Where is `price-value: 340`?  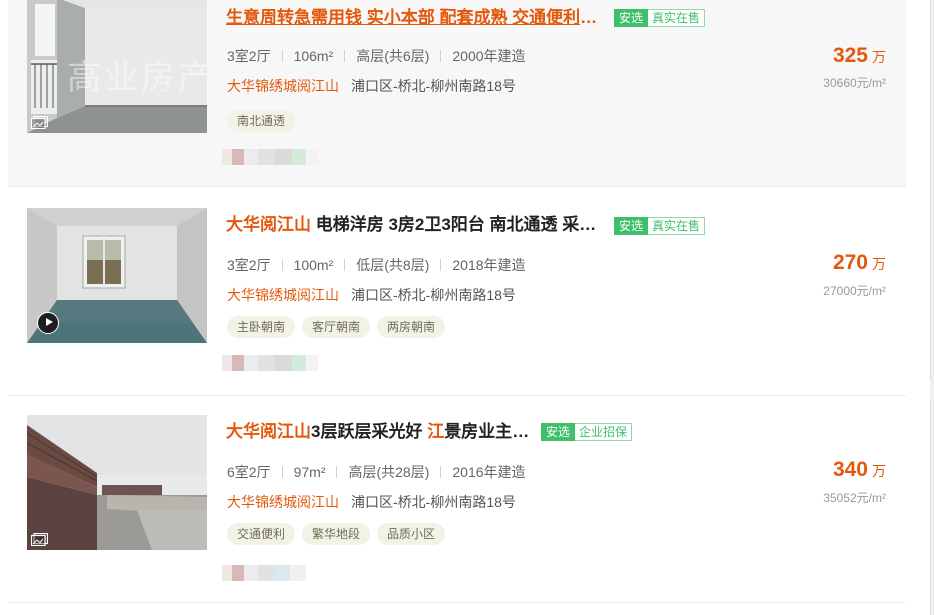 price-value: 340 is located at coordinates (850, 469).